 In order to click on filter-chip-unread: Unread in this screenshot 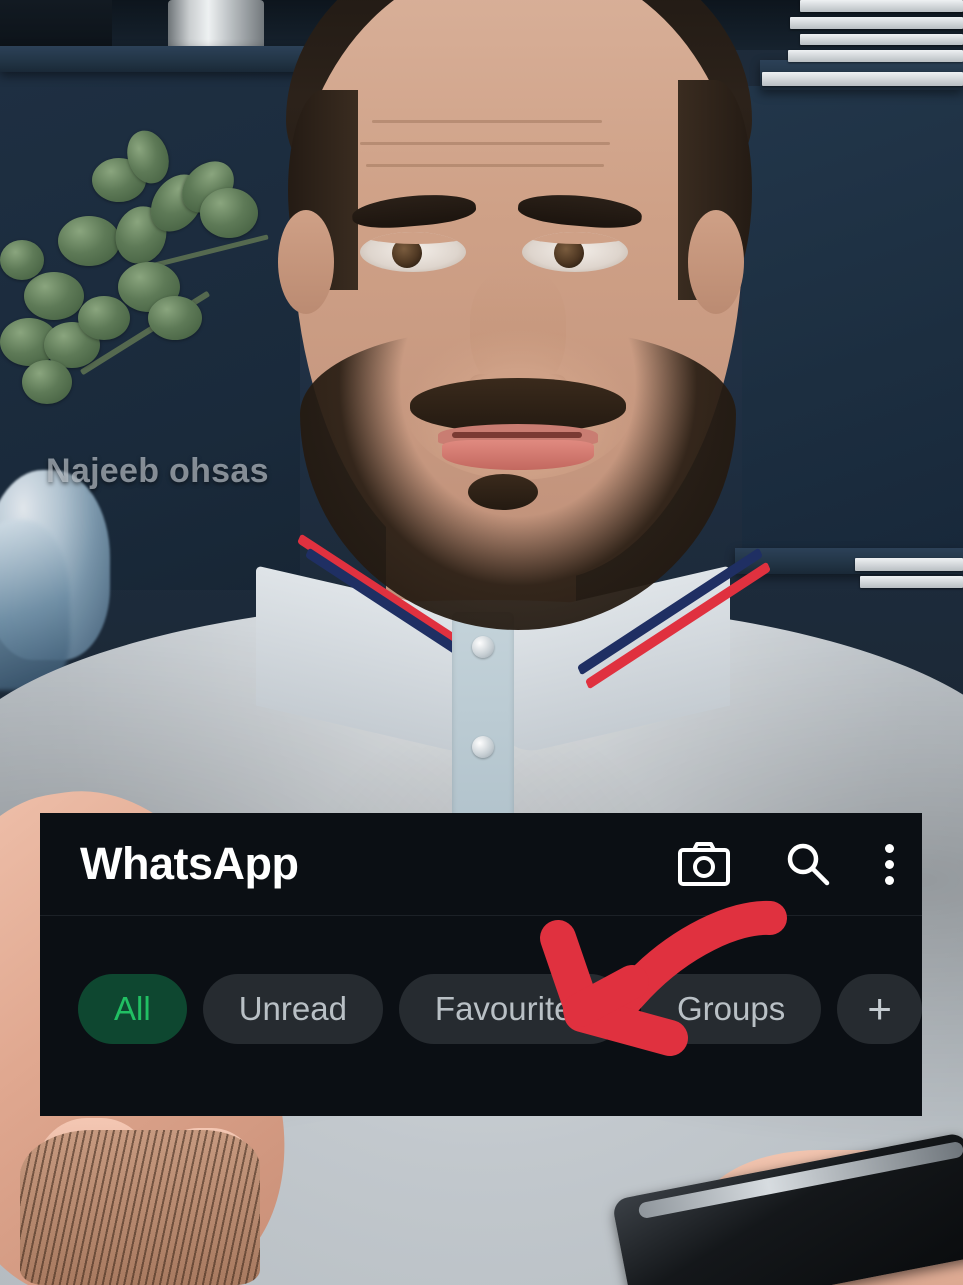, I will do `click(292, 1009)`.